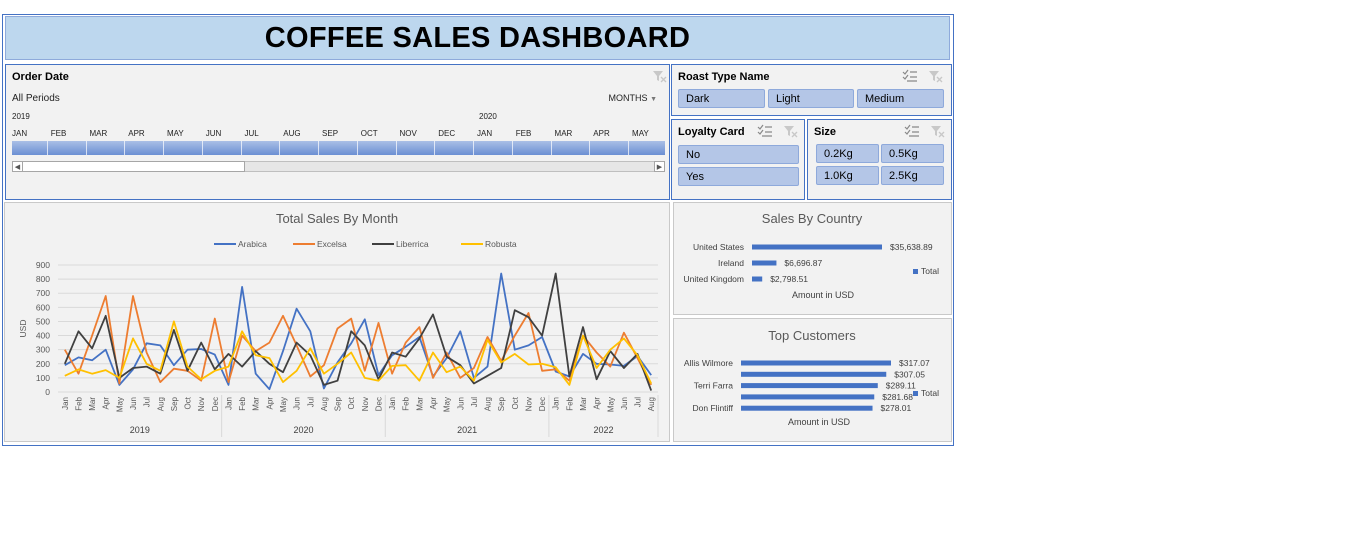  Describe the element at coordinates (214, 133) in the screenshot. I see `timeline-month-label: JUN` at that location.